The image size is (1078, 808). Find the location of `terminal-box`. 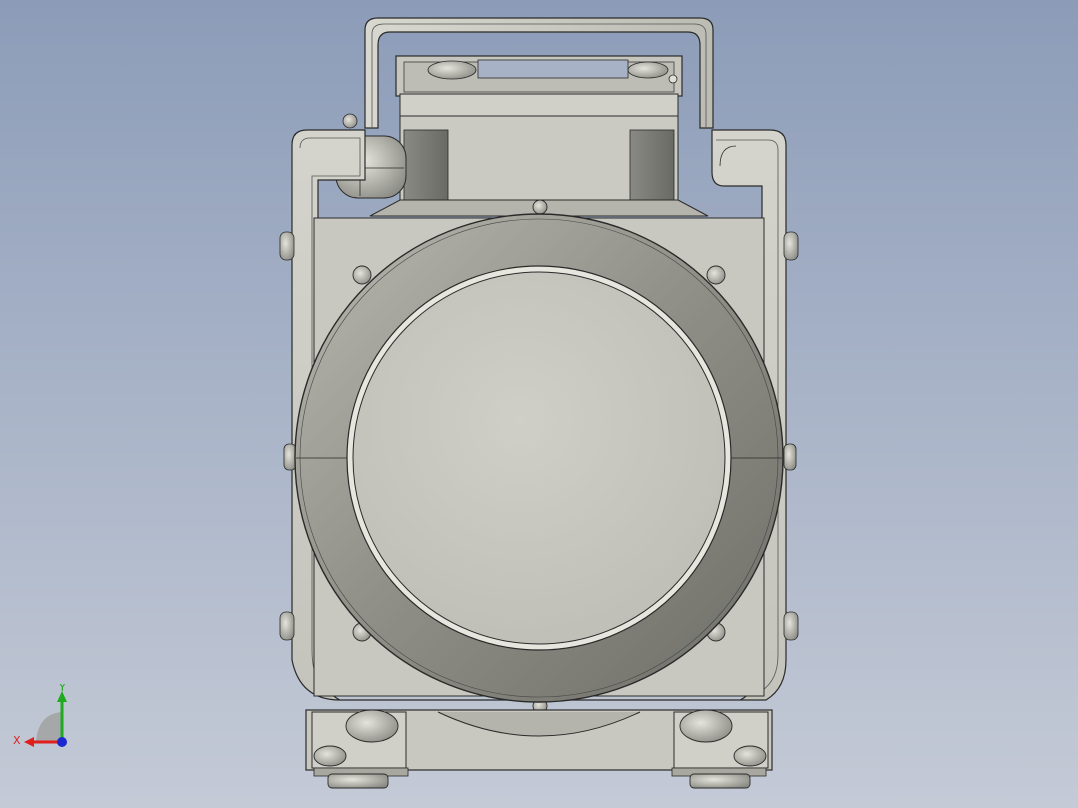

terminal-box is located at coordinates (539, 136).